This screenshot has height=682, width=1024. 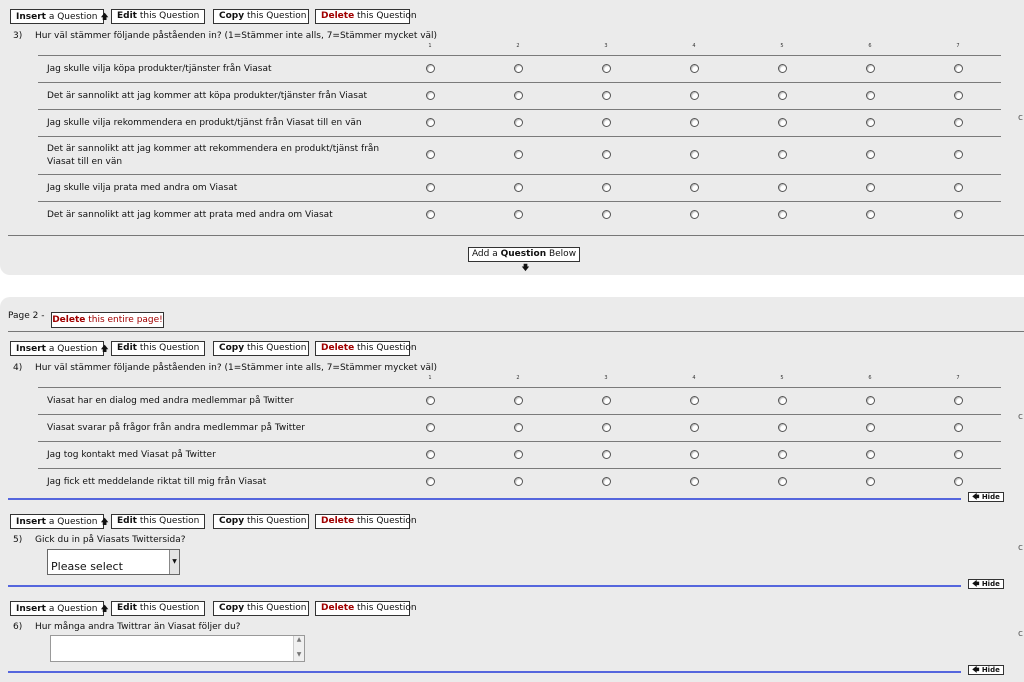 I want to click on twitter-following-textarea: ▲ ▼, so click(x=177, y=648).